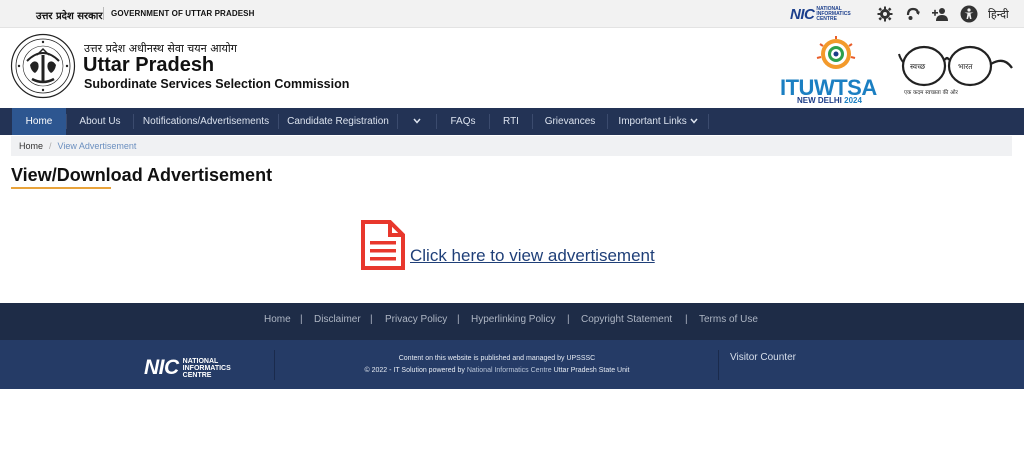  What do you see at coordinates (161, 367) in the screenshot?
I see `nic-footer-logo-text: NIC` at bounding box center [161, 367].